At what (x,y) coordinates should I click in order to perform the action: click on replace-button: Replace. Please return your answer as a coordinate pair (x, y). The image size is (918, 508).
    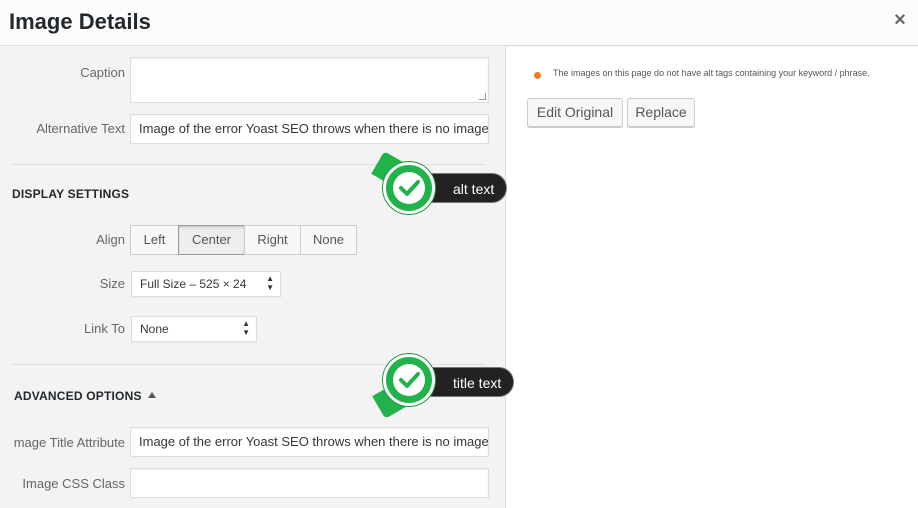
    Looking at the image, I should click on (661, 112).